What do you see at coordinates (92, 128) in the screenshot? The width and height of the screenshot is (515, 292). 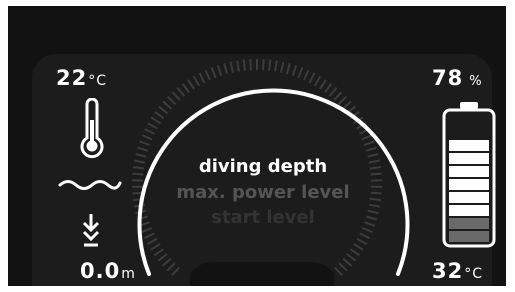 I see `thermometer-icon` at bounding box center [92, 128].